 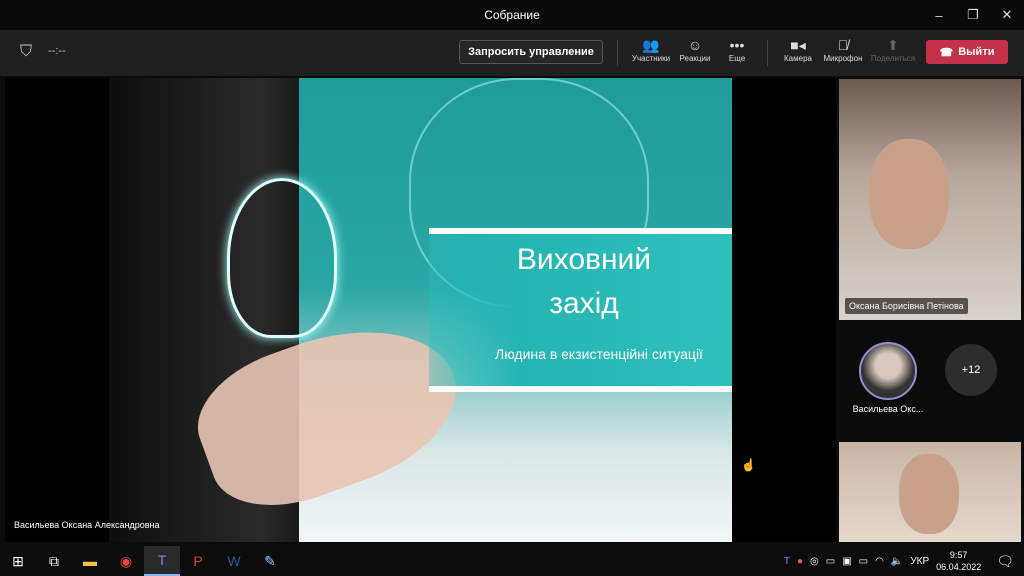 I want to click on microphone-button: 🎙̸ Микрофон, so click(x=843, y=49).